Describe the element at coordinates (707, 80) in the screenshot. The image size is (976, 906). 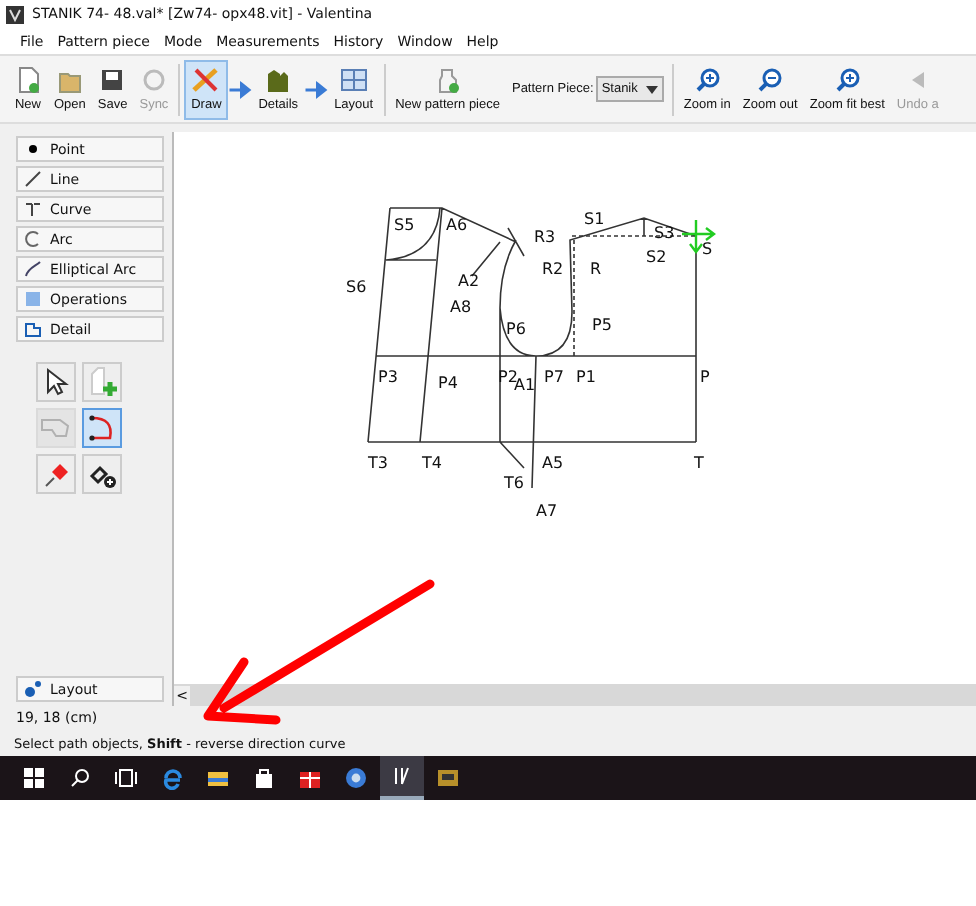
I see `zoom-in-icon` at that location.